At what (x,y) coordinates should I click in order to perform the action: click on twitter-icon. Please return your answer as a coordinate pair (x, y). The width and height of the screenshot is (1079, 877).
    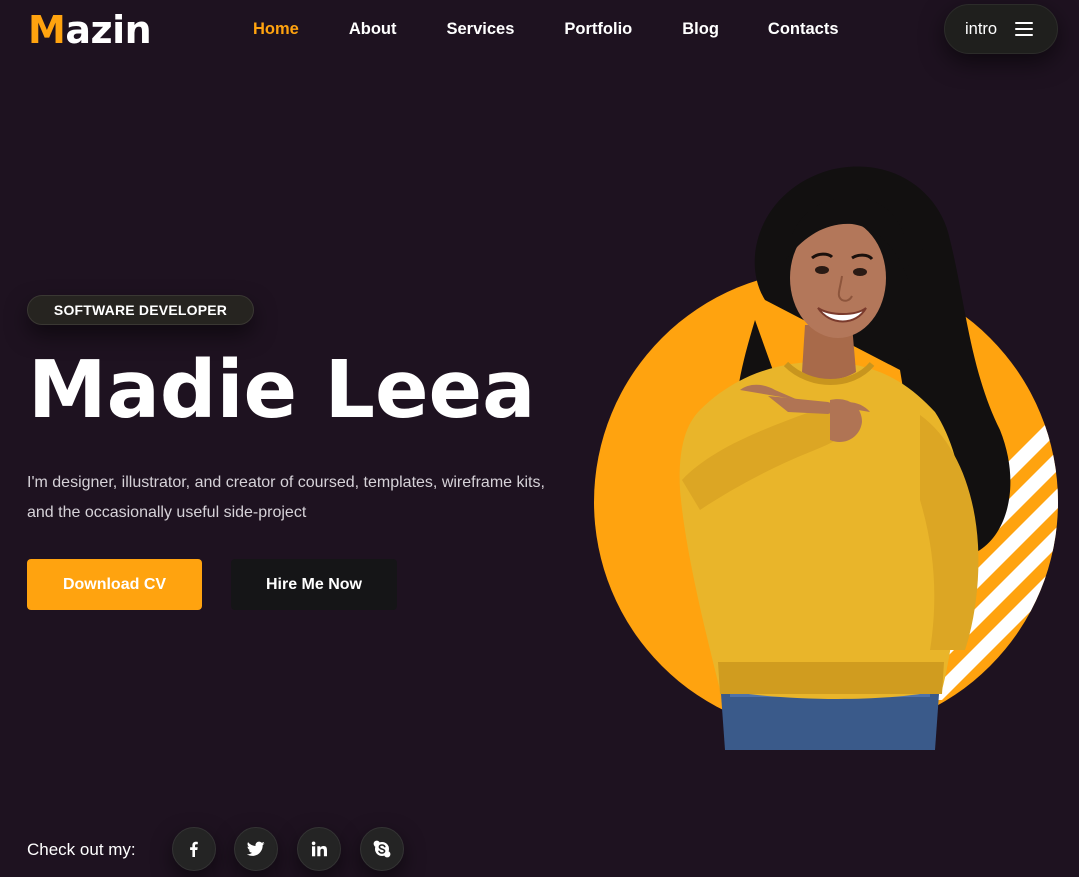
    Looking at the image, I should click on (256, 848).